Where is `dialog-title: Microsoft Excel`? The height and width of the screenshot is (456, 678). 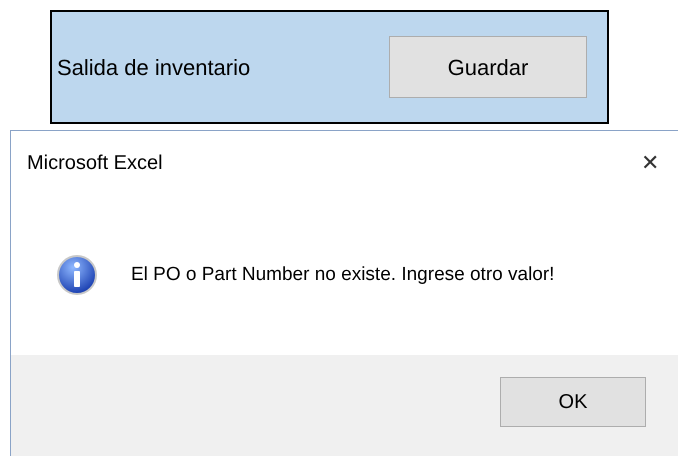
dialog-title: Microsoft Excel is located at coordinates (95, 163).